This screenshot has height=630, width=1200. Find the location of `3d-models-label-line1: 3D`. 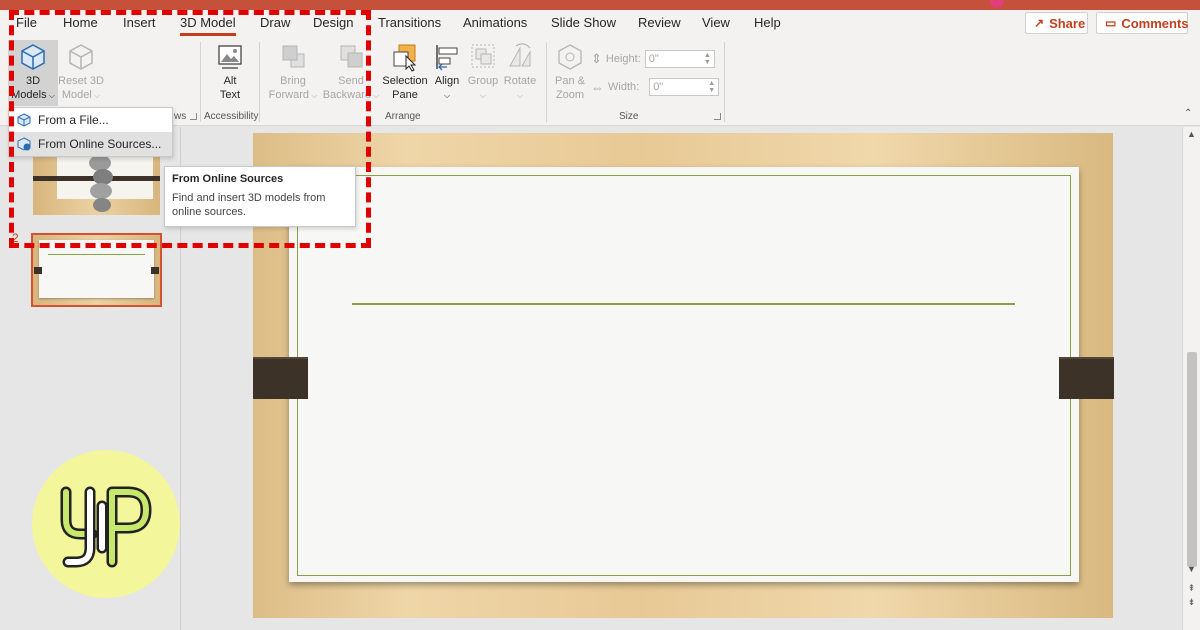

3d-models-label-line1: 3D is located at coordinates (33, 81).